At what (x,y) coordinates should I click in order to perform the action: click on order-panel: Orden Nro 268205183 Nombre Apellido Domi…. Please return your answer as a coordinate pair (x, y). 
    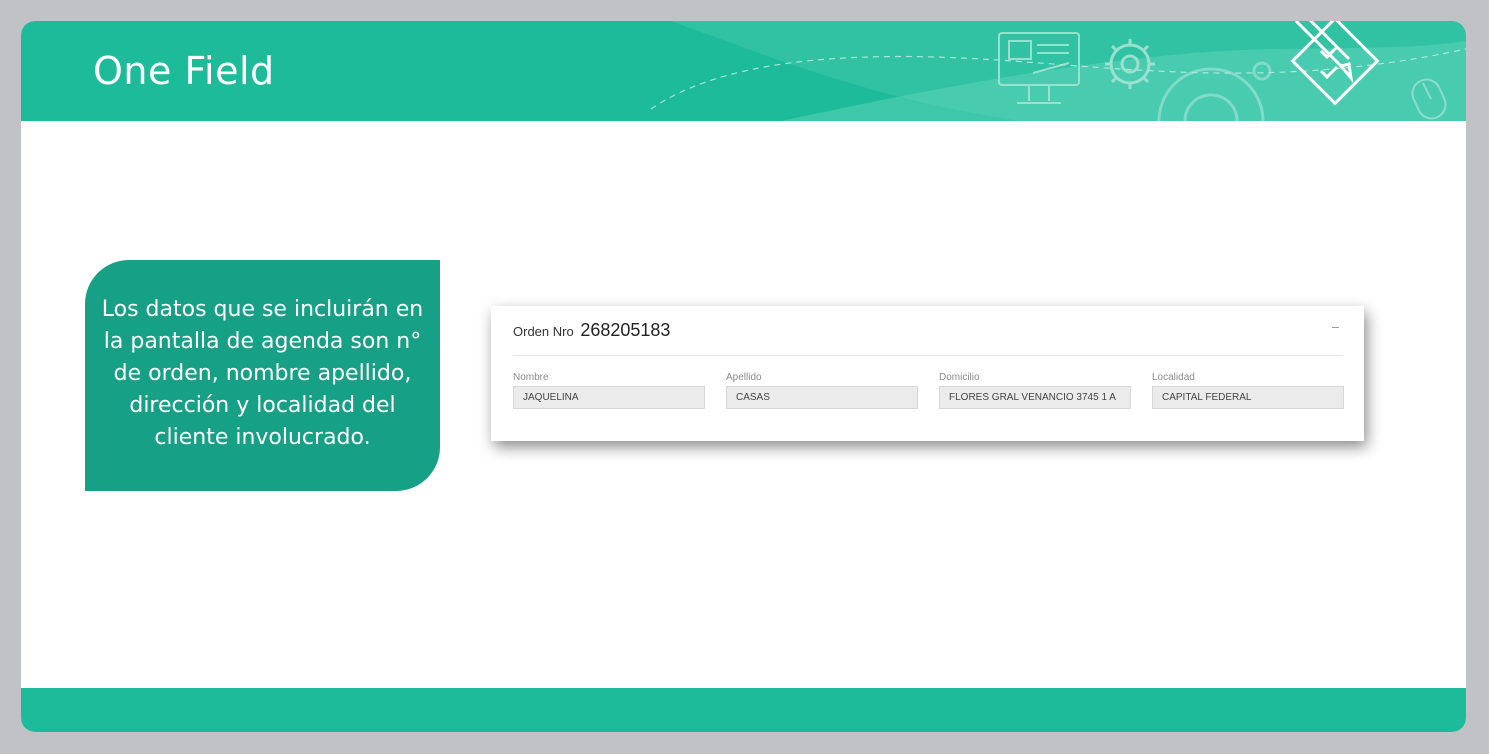
    Looking at the image, I should click on (927, 373).